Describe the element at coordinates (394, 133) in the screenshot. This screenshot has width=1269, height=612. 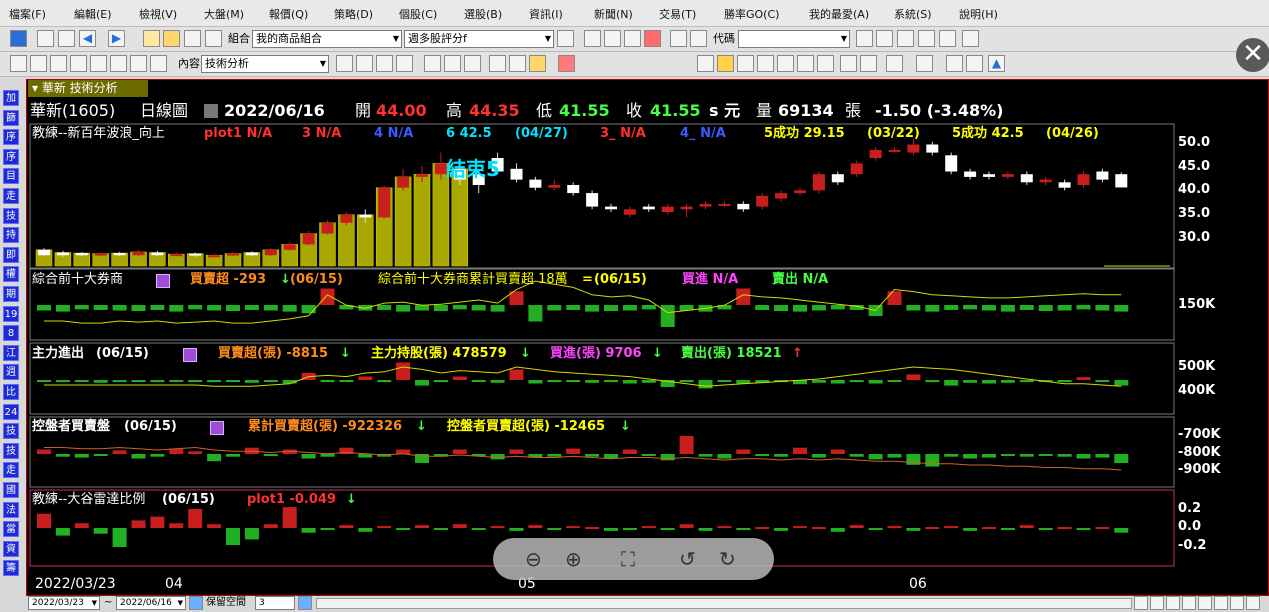
I see `panel1-legend-item: 4 N/A` at that location.